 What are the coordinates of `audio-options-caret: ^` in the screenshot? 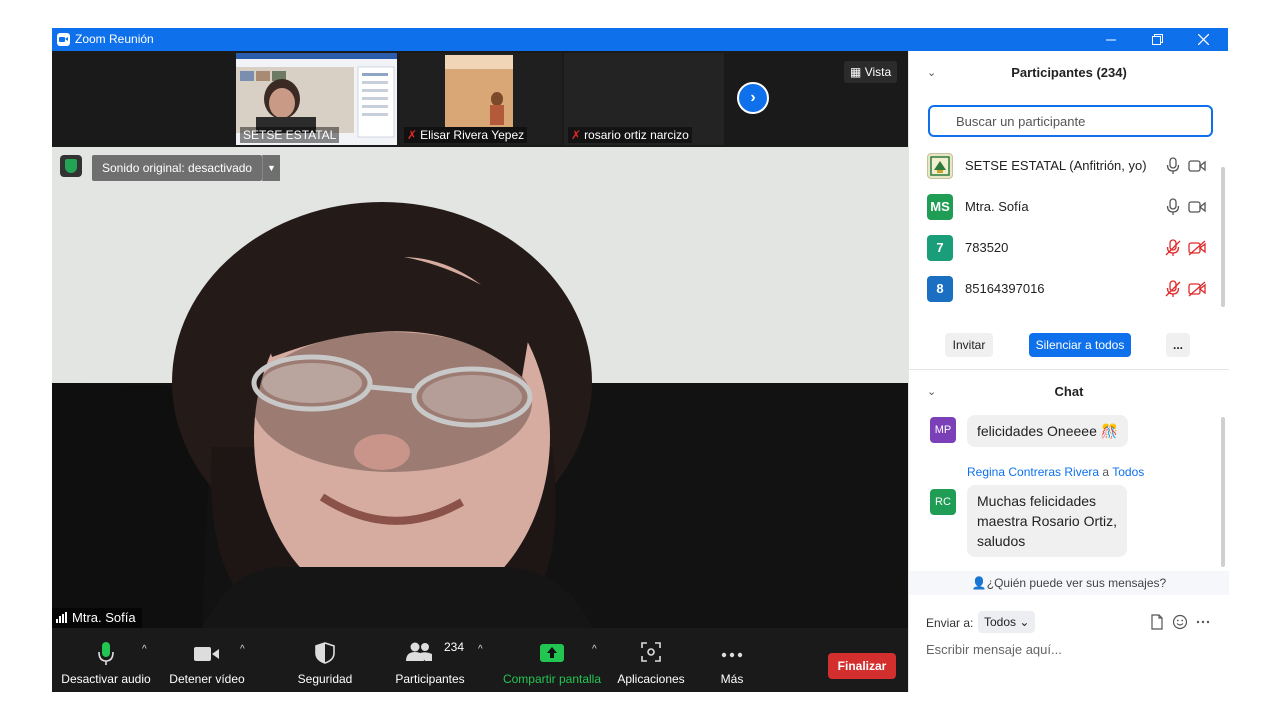 It's located at (144, 649).